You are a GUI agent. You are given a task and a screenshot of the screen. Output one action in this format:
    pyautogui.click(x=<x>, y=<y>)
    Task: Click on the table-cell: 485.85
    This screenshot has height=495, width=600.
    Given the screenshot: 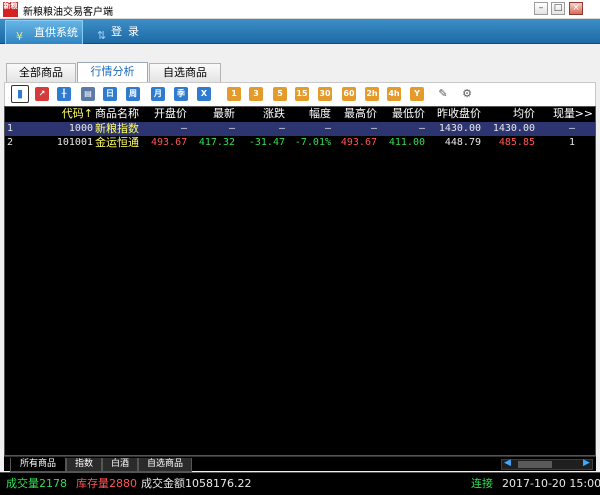 What is the action you would take?
    pyautogui.click(x=516, y=142)
    